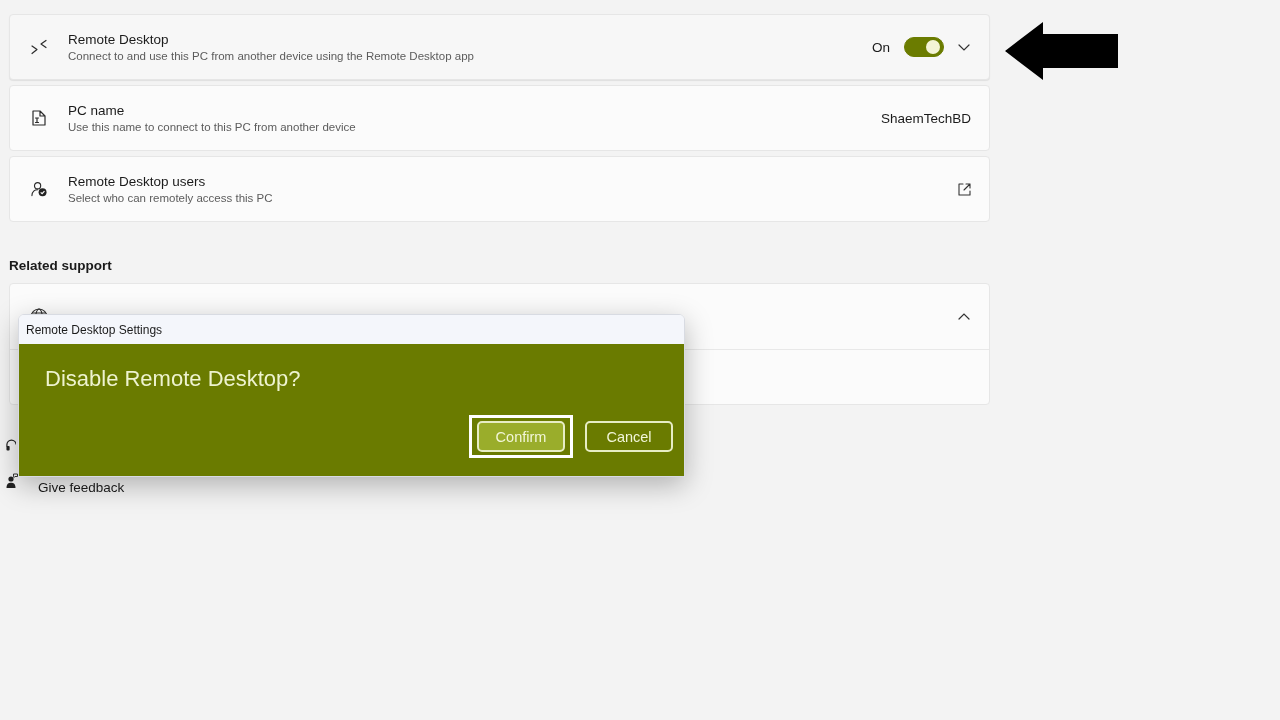  I want to click on cancel-button: Cancel, so click(629, 436).